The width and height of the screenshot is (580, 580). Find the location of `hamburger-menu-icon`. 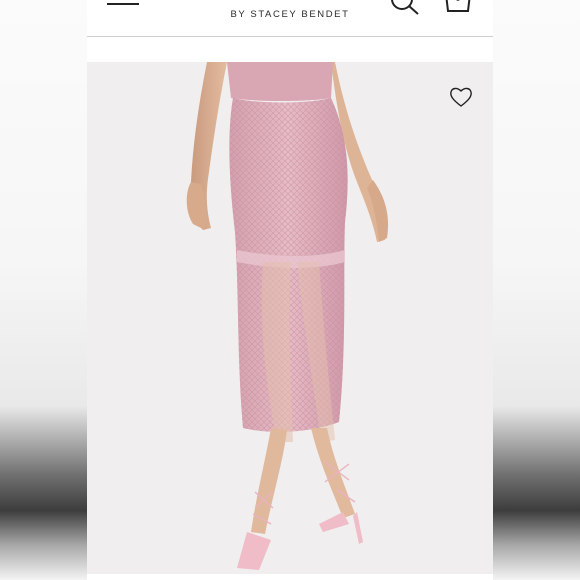

hamburger-menu-icon is located at coordinates (123, 4).